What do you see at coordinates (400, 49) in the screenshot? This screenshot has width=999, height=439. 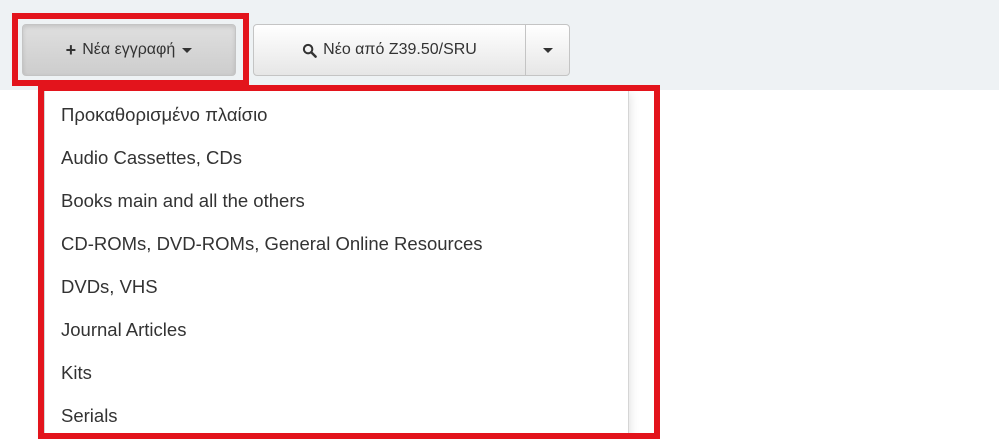 I see `new-from-z3950-label: Νέο από Z39.50/SRU` at bounding box center [400, 49].